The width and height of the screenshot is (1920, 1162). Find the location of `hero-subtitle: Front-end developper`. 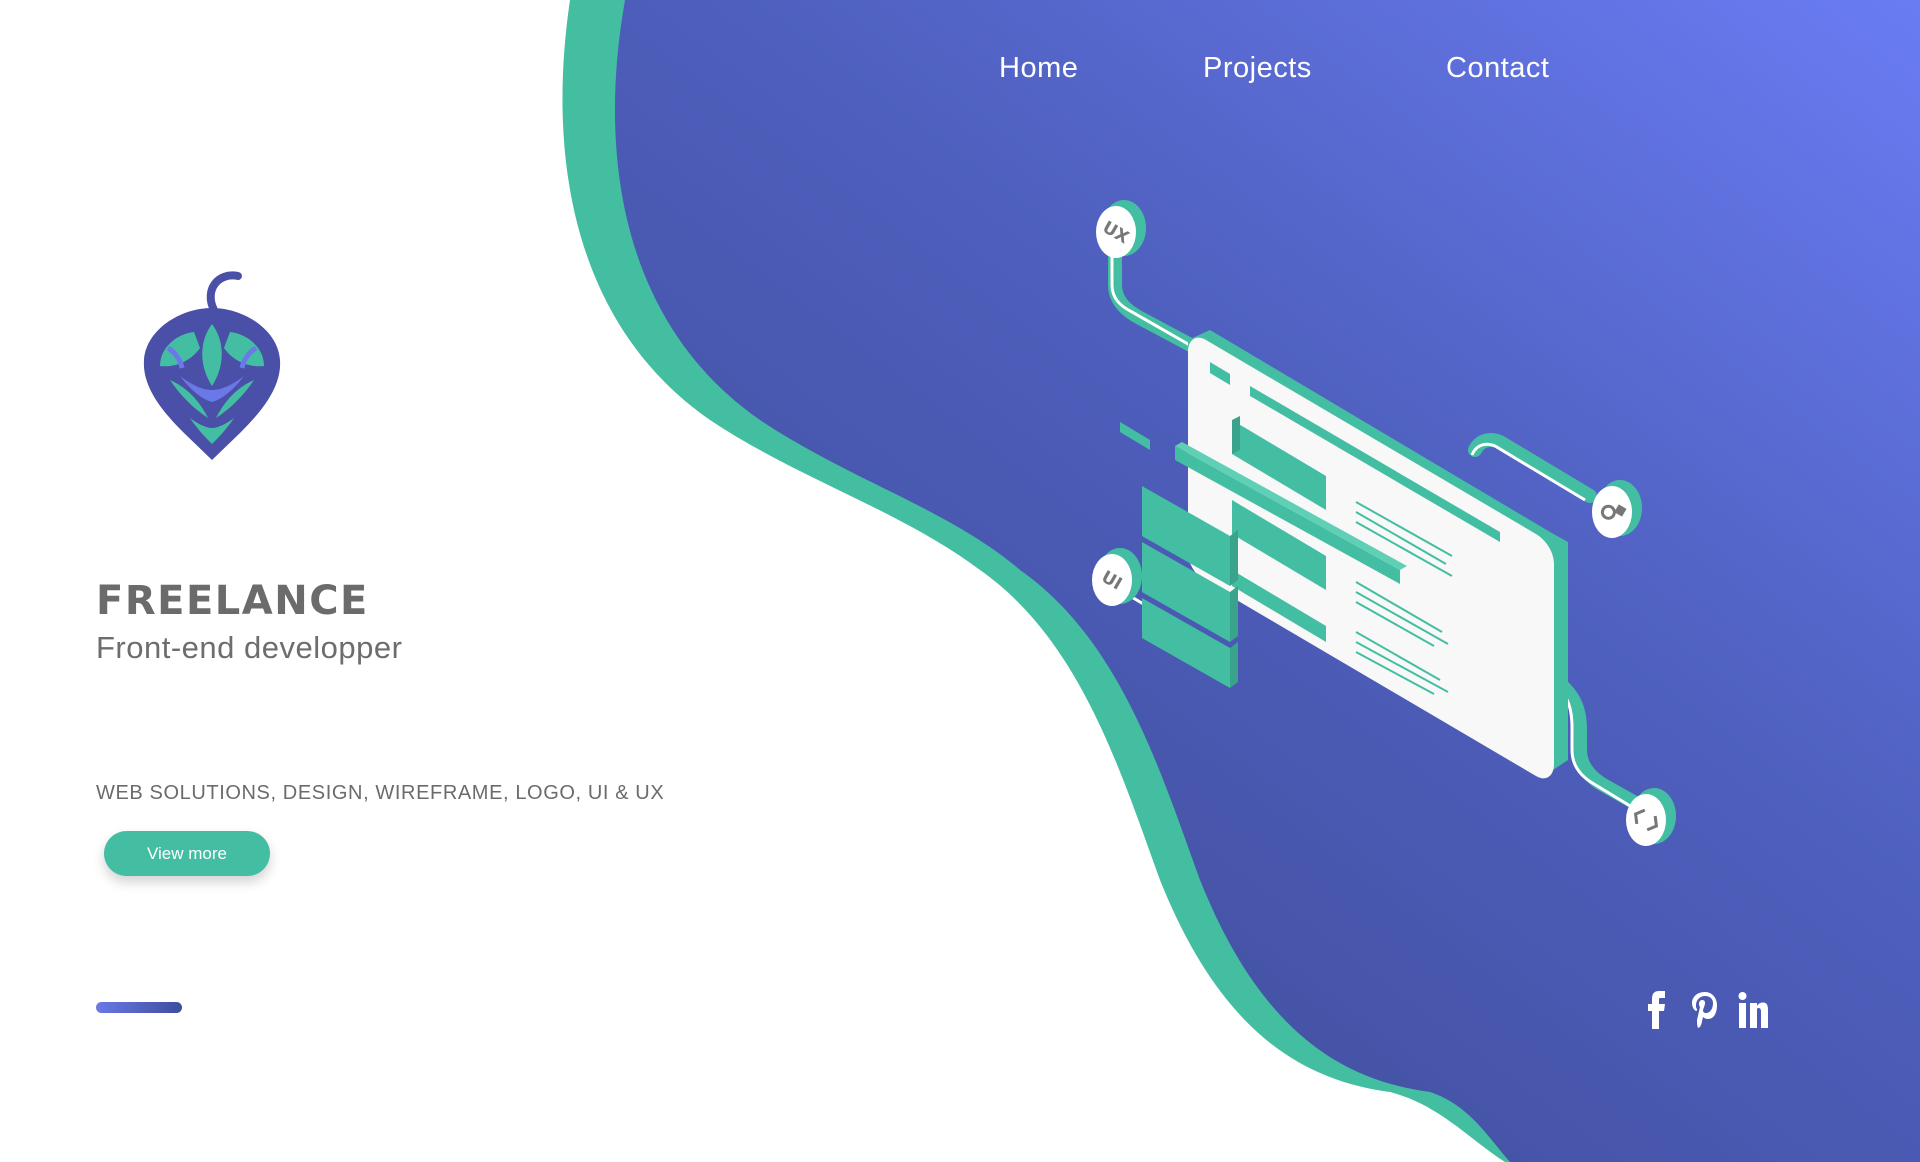

hero-subtitle: Front-end developper is located at coordinates (249, 647).